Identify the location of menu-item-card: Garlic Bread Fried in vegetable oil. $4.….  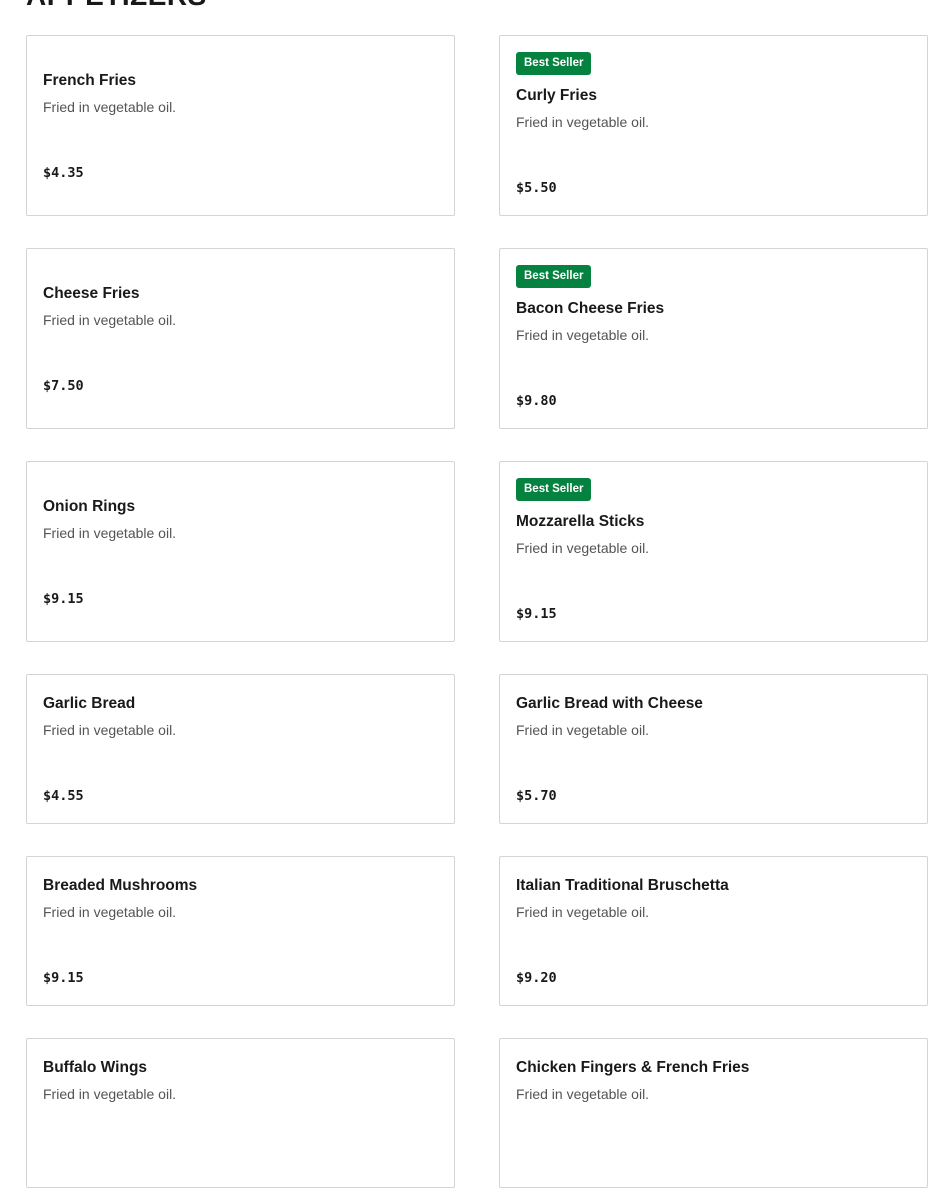
(240, 749).